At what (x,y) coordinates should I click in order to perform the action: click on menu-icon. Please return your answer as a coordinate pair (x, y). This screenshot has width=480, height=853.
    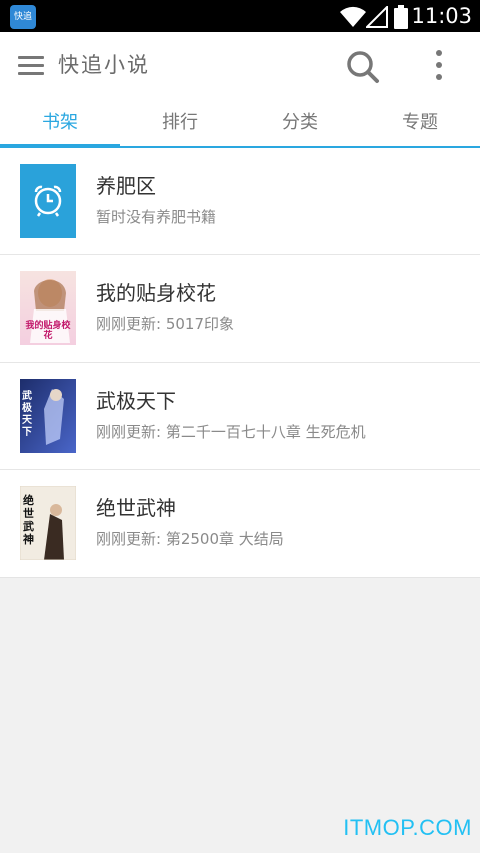
    Looking at the image, I should click on (31, 66).